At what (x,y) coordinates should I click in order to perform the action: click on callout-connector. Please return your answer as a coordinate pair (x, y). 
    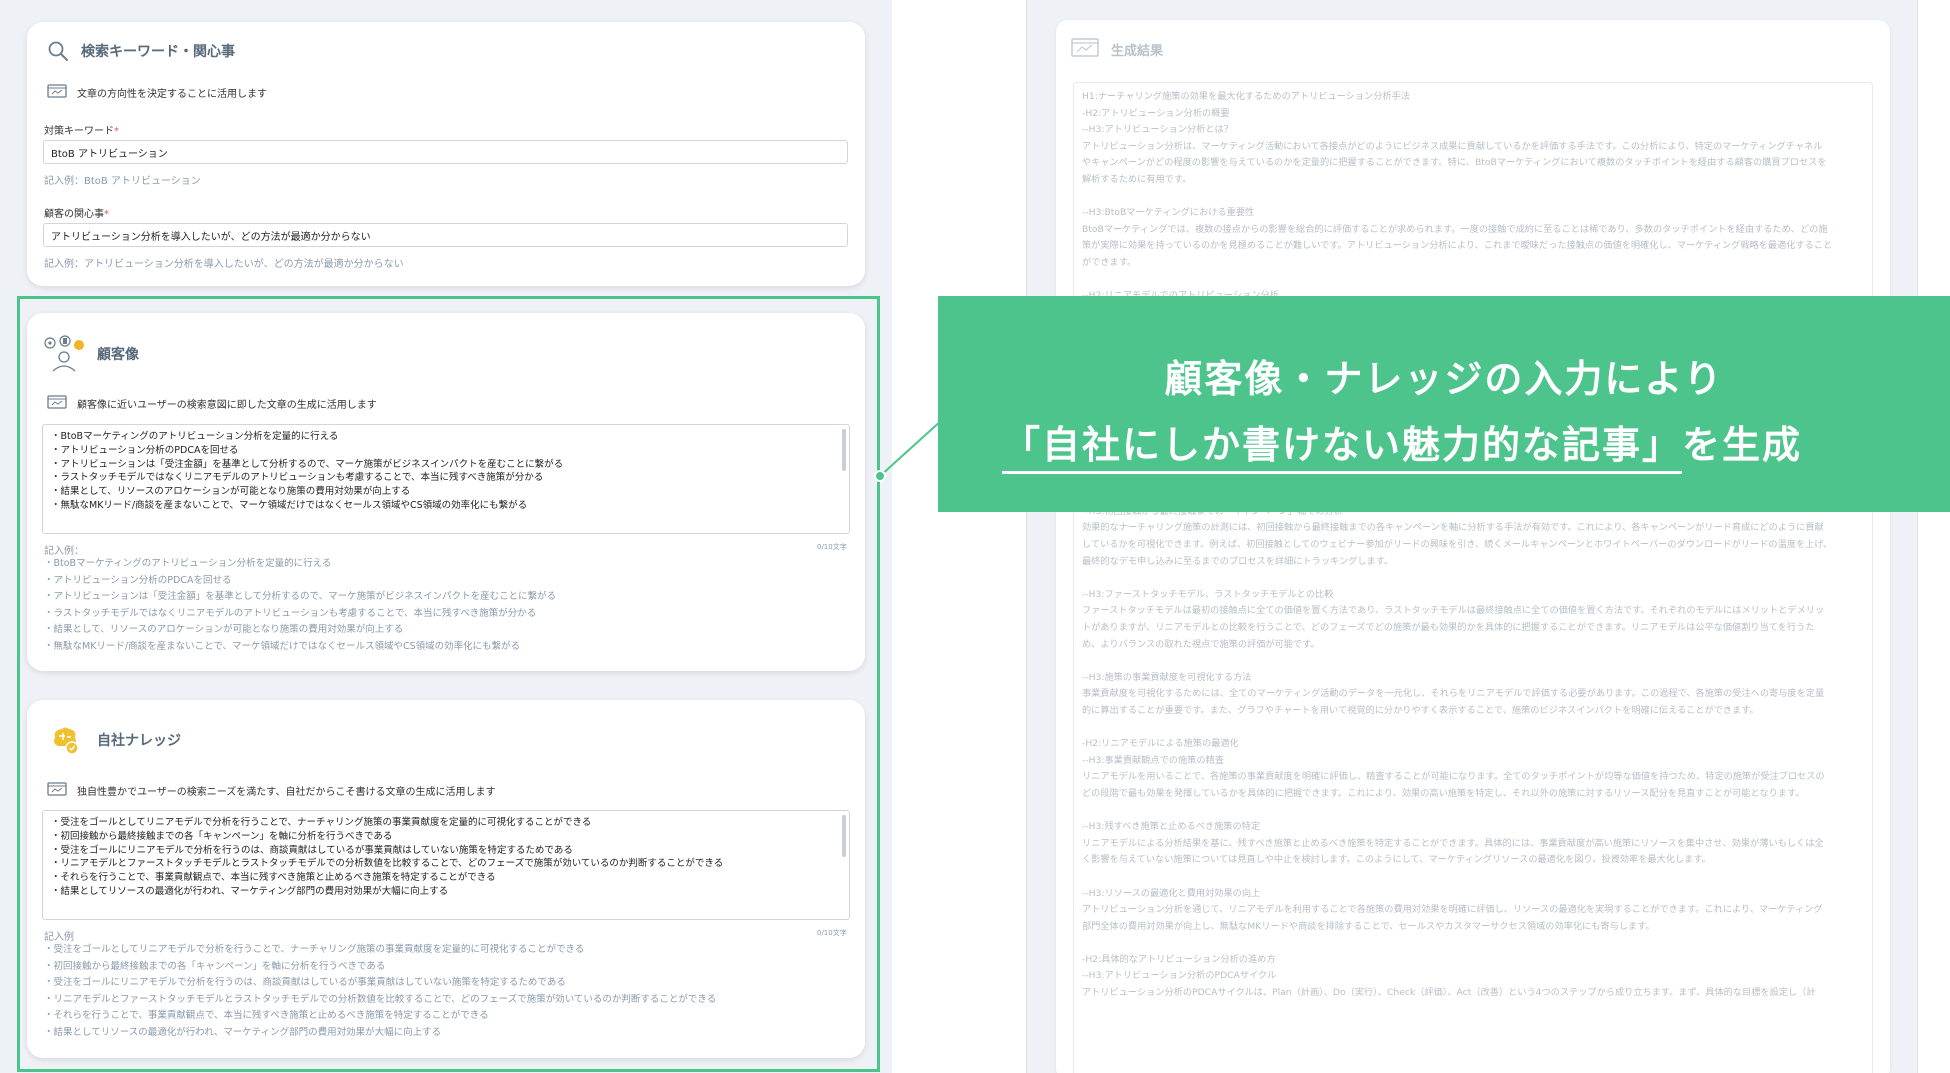
    Looking at the image, I should click on (911, 448).